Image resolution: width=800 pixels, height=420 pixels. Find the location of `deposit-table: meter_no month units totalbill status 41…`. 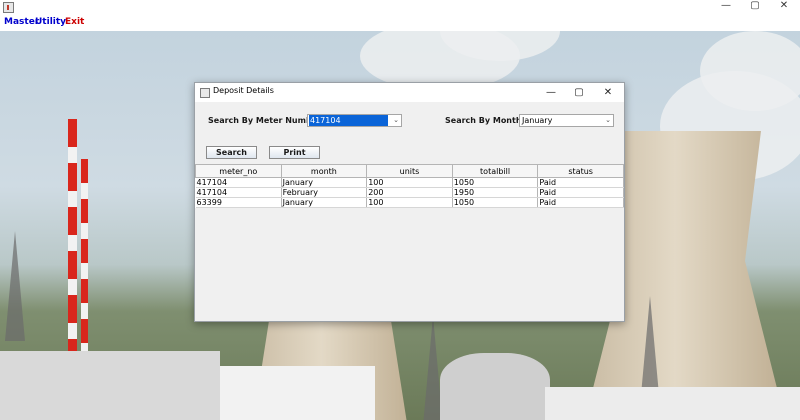

deposit-table: meter_no month units totalbill status 41… is located at coordinates (409, 186).